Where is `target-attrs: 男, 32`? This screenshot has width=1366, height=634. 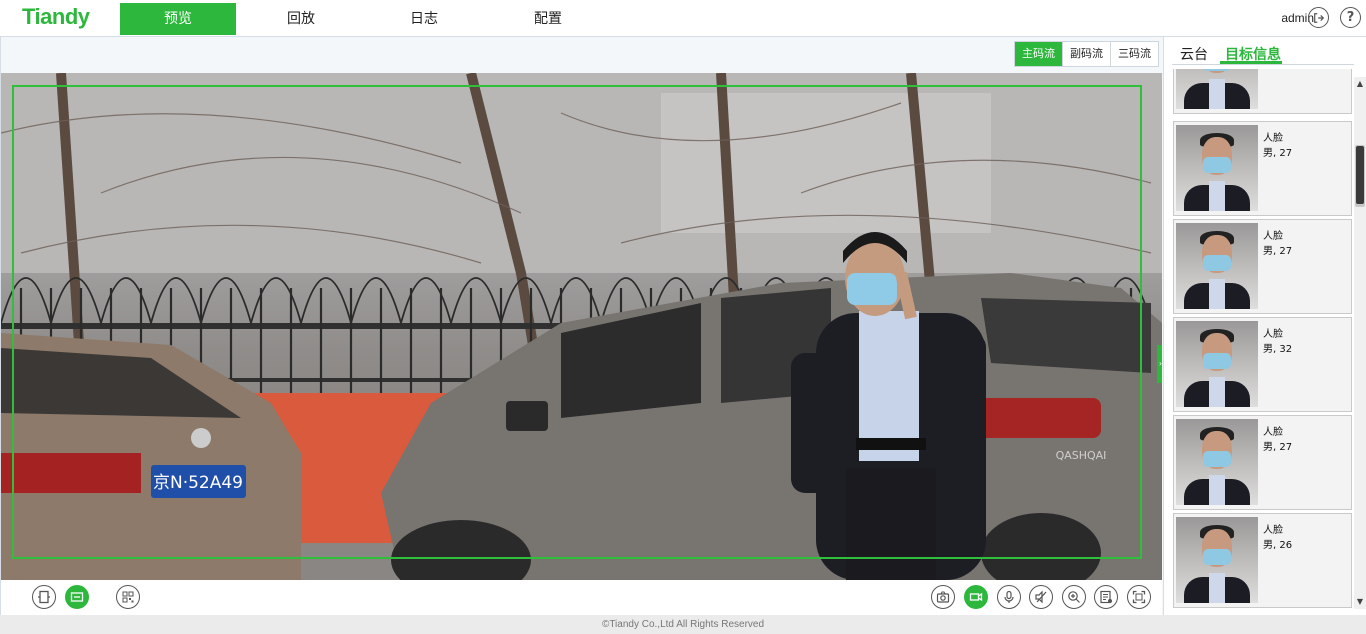 target-attrs: 男, 32 is located at coordinates (1278, 349).